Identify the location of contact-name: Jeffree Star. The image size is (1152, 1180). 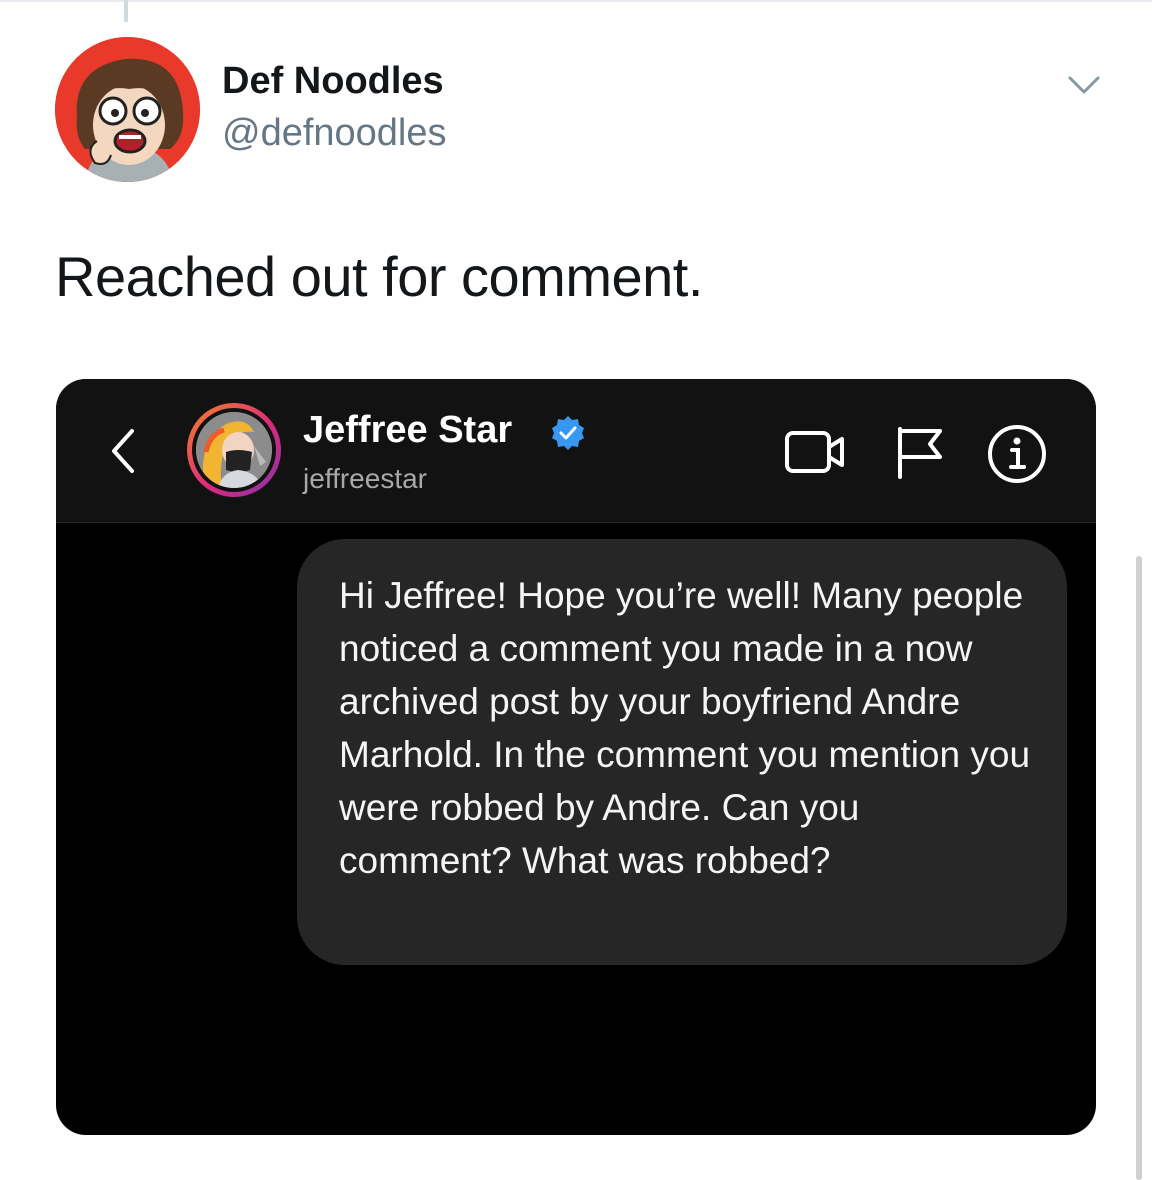
(408, 430).